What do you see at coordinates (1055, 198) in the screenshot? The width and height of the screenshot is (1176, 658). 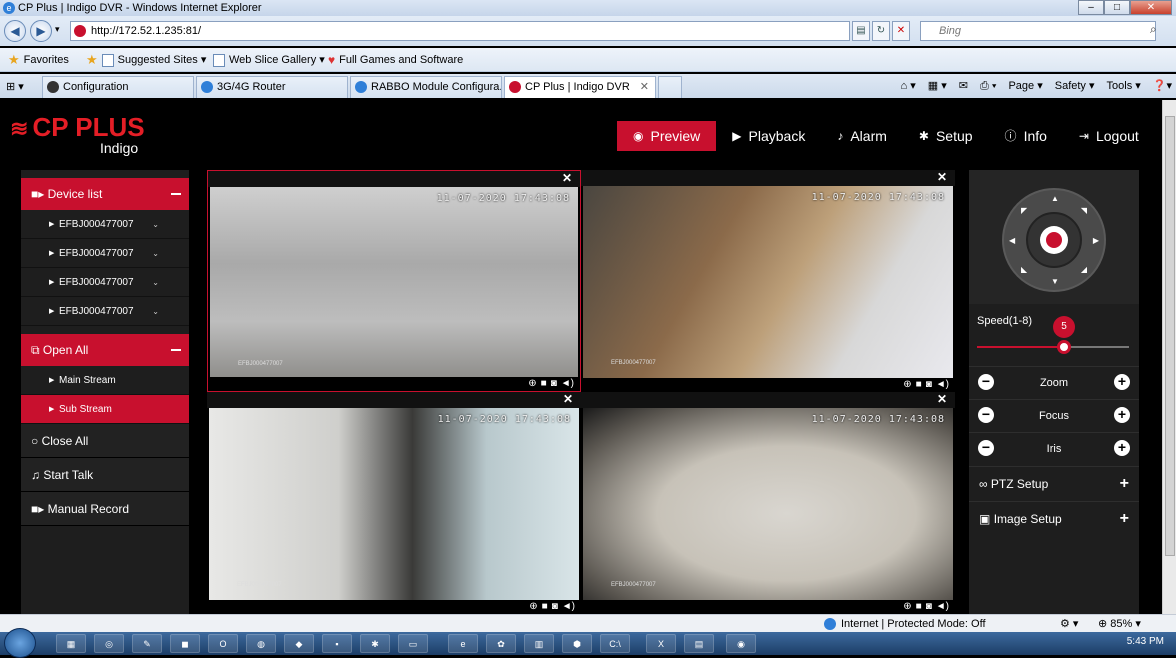 I see `arrow-up-icon: ▲` at bounding box center [1055, 198].